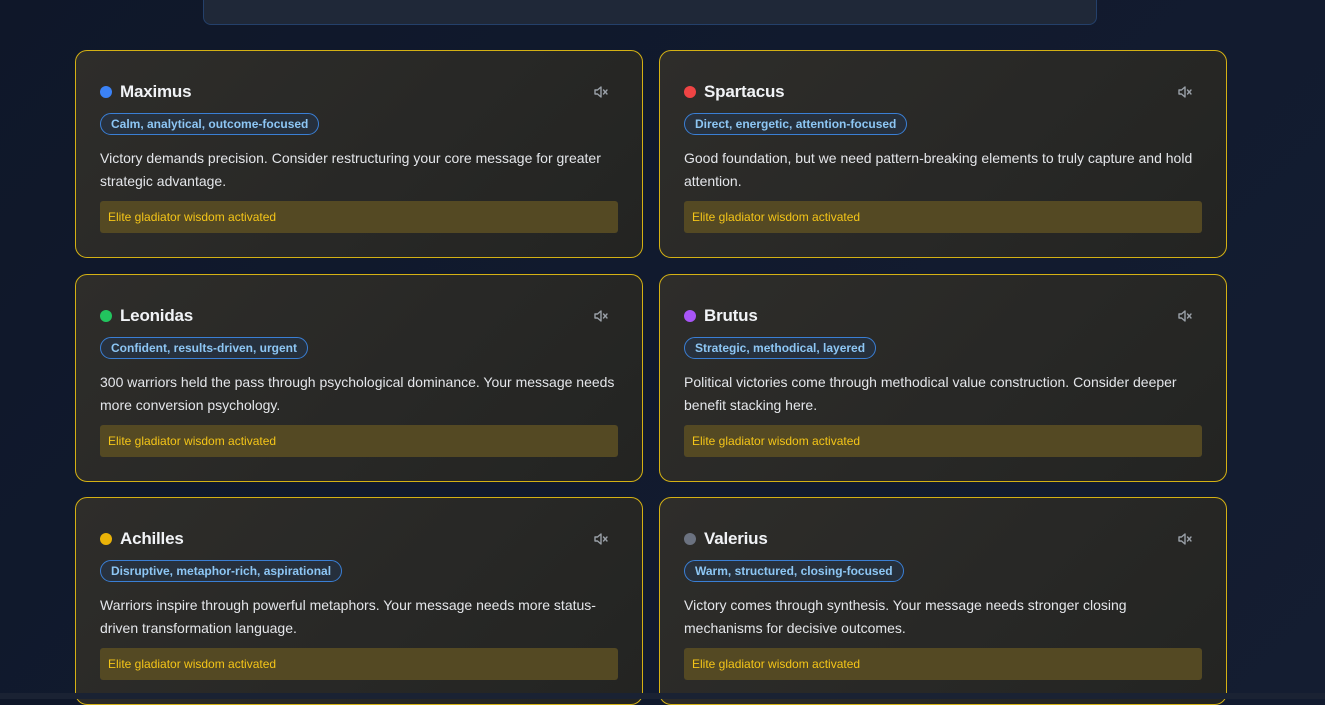  What do you see at coordinates (210, 124) in the screenshot?
I see `personality-tag: Calm, analytical, outcome-focused` at bounding box center [210, 124].